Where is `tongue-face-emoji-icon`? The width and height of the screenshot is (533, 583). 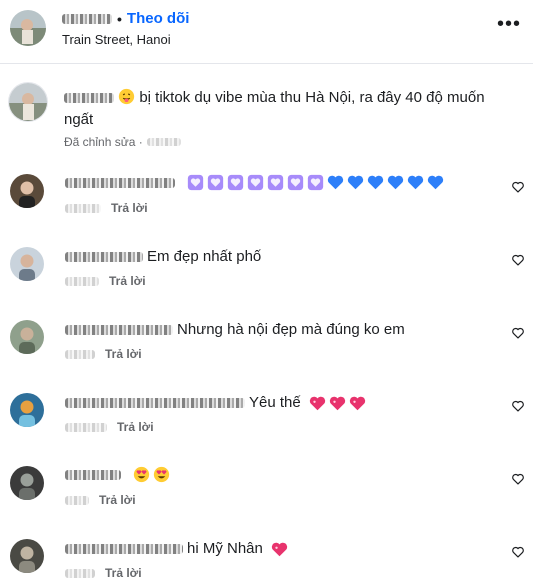 tongue-face-emoji-icon is located at coordinates (127, 96).